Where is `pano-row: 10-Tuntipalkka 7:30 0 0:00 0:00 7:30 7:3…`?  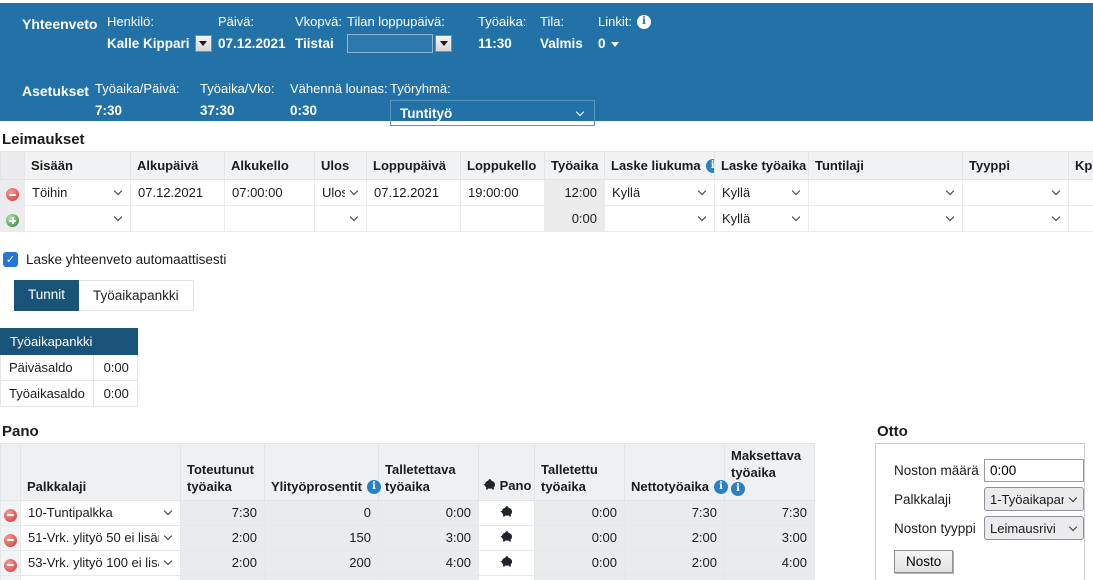
pano-row: 10-Tuntipalkka 7:30 0 0:00 0:00 7:30 7:3… is located at coordinates (407, 512).